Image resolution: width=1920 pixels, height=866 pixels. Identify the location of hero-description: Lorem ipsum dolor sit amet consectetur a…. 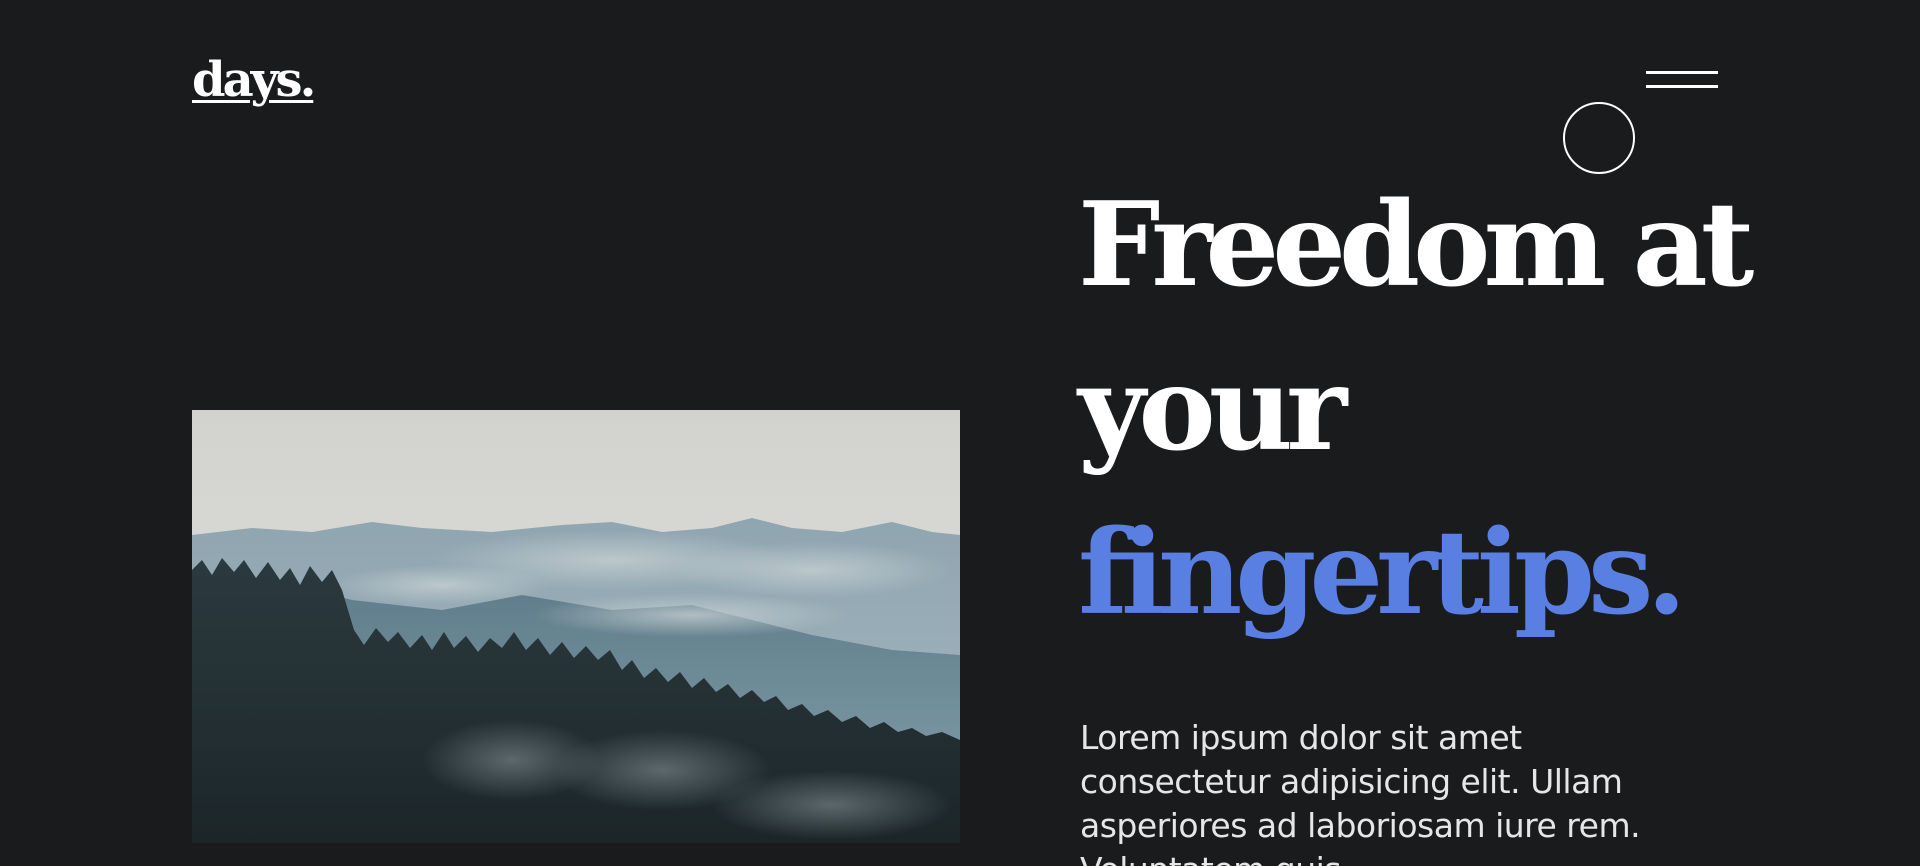
(1360, 792).